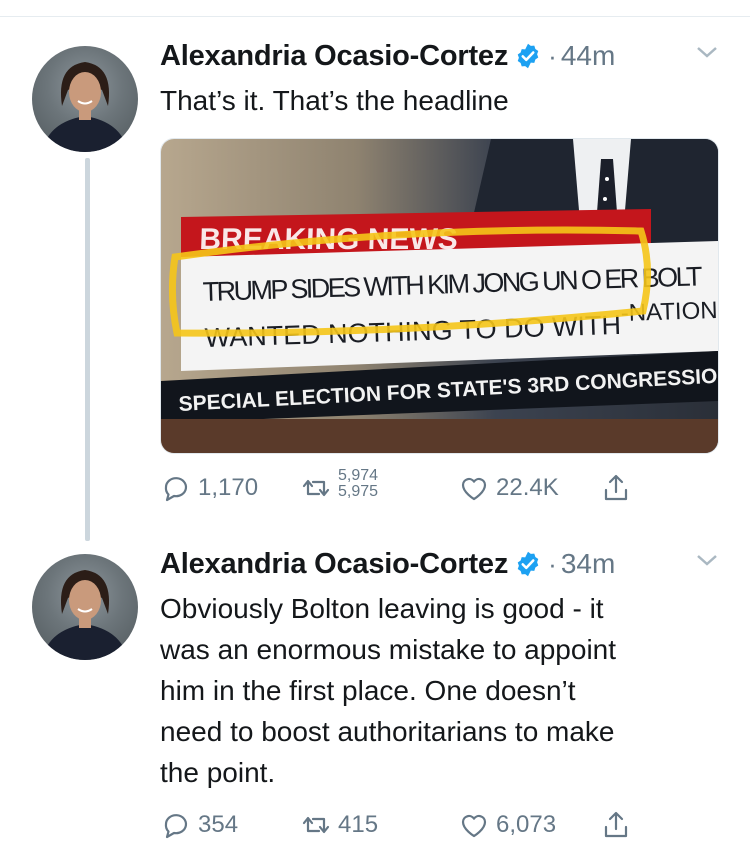 This screenshot has width=750, height=850. Describe the element at coordinates (87, 349) in the screenshot. I see `thread-connector` at that location.